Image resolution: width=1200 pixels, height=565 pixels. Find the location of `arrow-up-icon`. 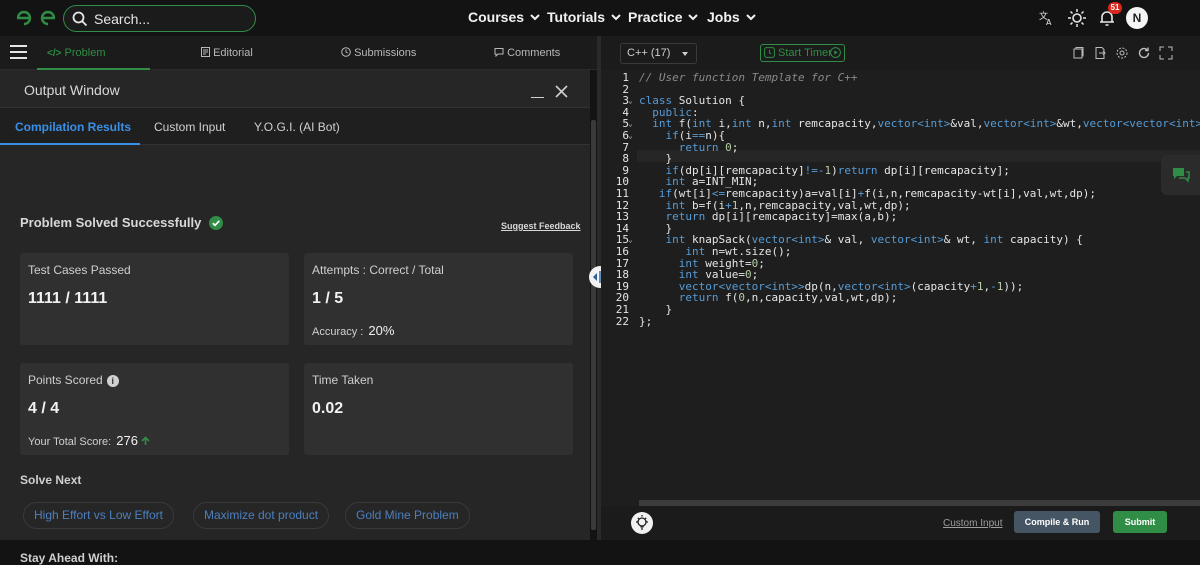

arrow-up-icon is located at coordinates (145, 440).